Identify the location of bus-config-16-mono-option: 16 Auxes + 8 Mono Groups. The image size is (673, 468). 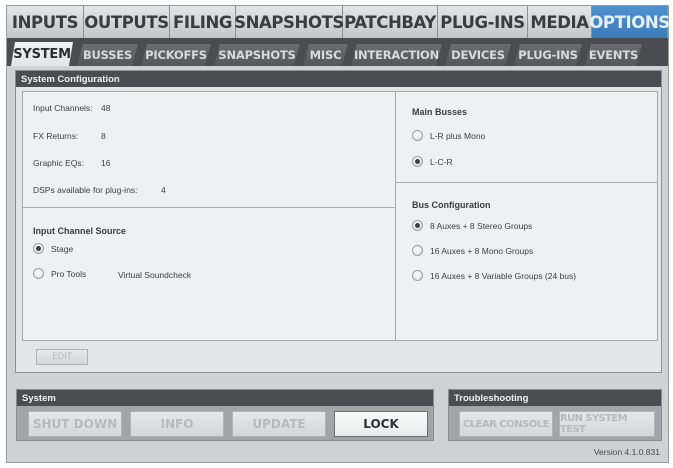
(472, 250).